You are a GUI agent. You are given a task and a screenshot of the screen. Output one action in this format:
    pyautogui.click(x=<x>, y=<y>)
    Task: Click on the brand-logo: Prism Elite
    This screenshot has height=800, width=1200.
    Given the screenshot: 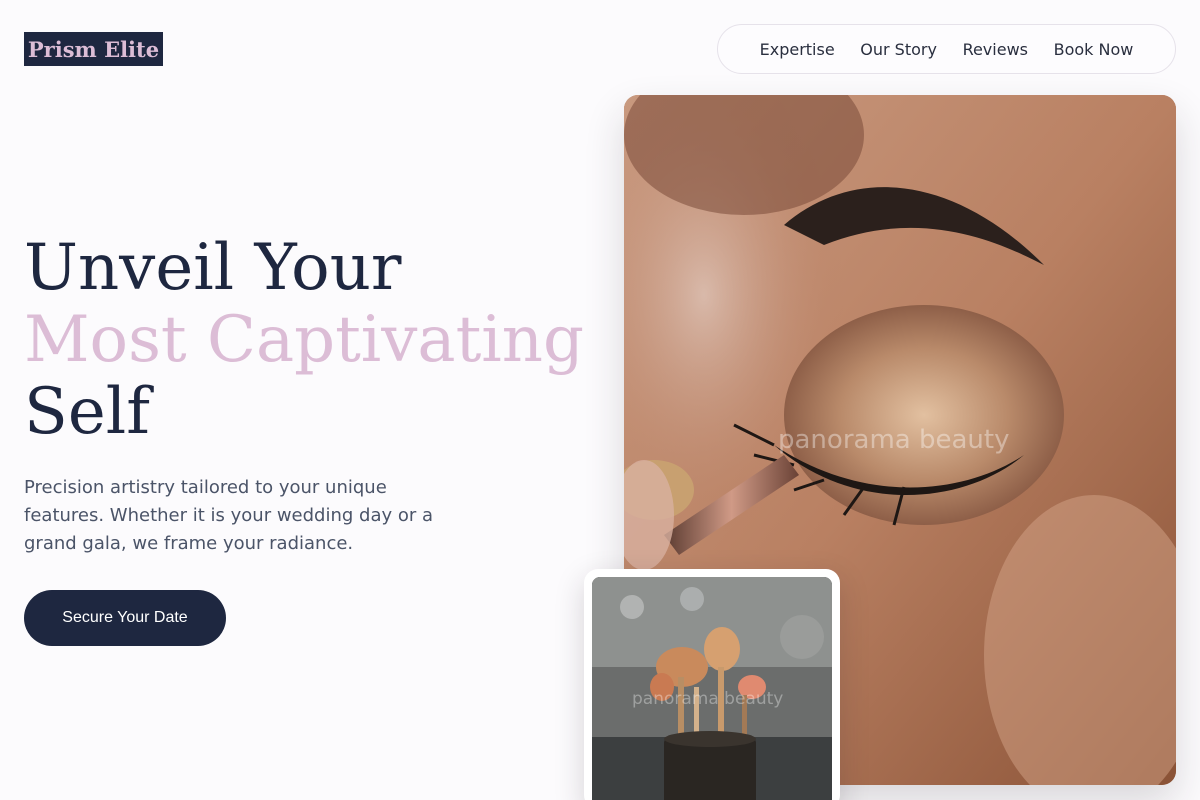 What is the action you would take?
    pyautogui.click(x=93, y=49)
    